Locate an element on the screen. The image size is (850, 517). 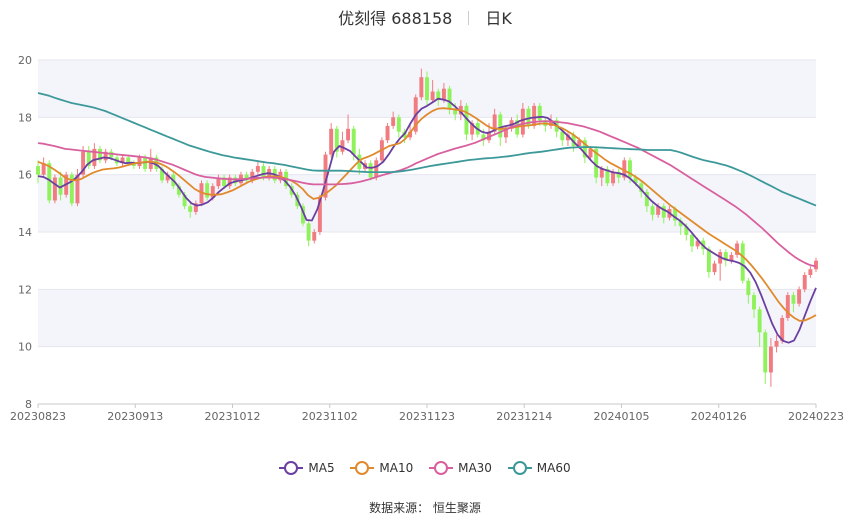
legend-label-ma10: MA10 is located at coordinates (396, 468).